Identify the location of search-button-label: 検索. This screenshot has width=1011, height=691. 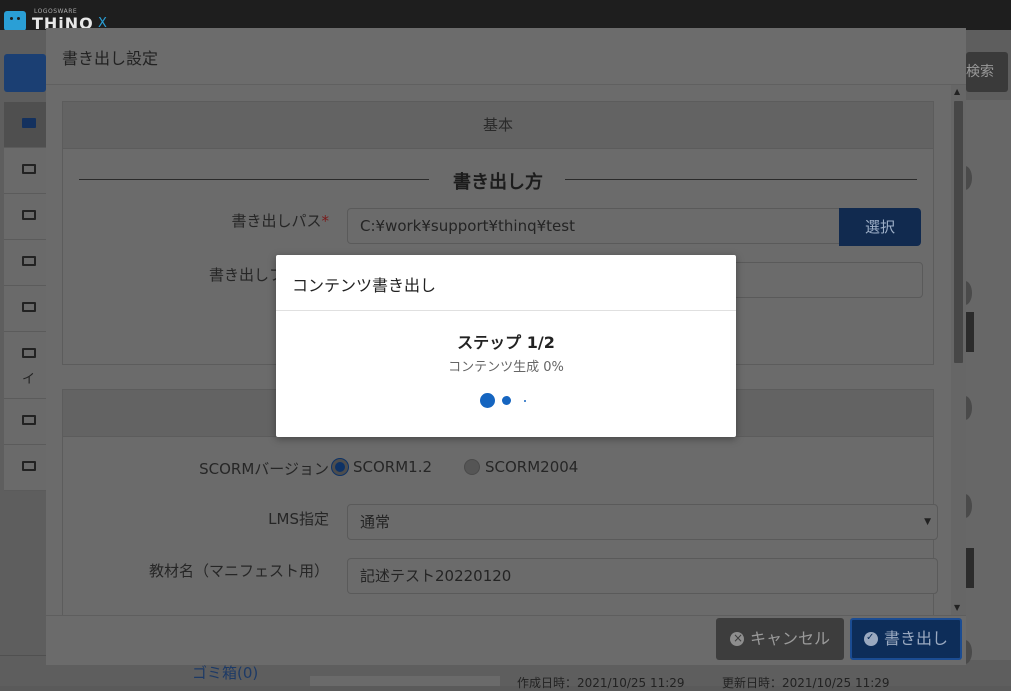
(980, 72).